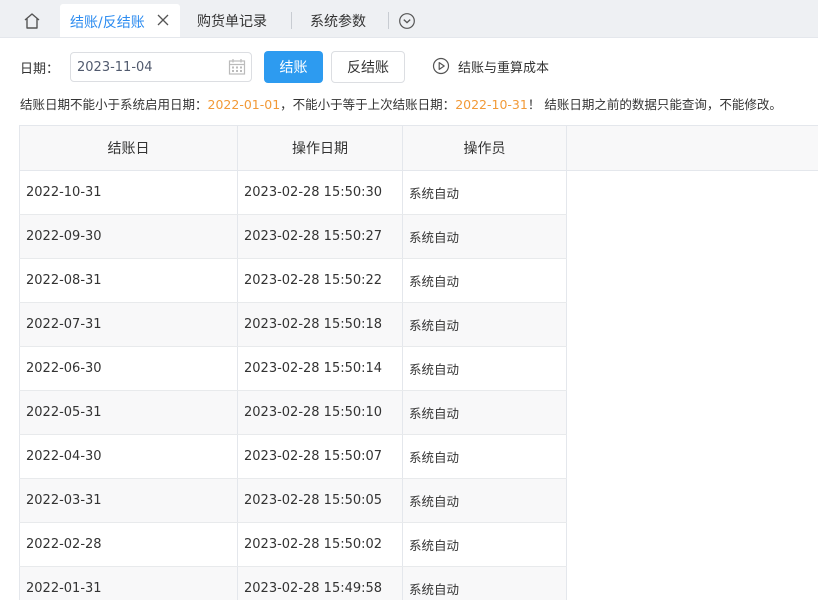 This screenshot has width=818, height=600. Describe the element at coordinates (320, 280) in the screenshot. I see `cell-operation-date: 2023-02-28 15:50:22` at that location.